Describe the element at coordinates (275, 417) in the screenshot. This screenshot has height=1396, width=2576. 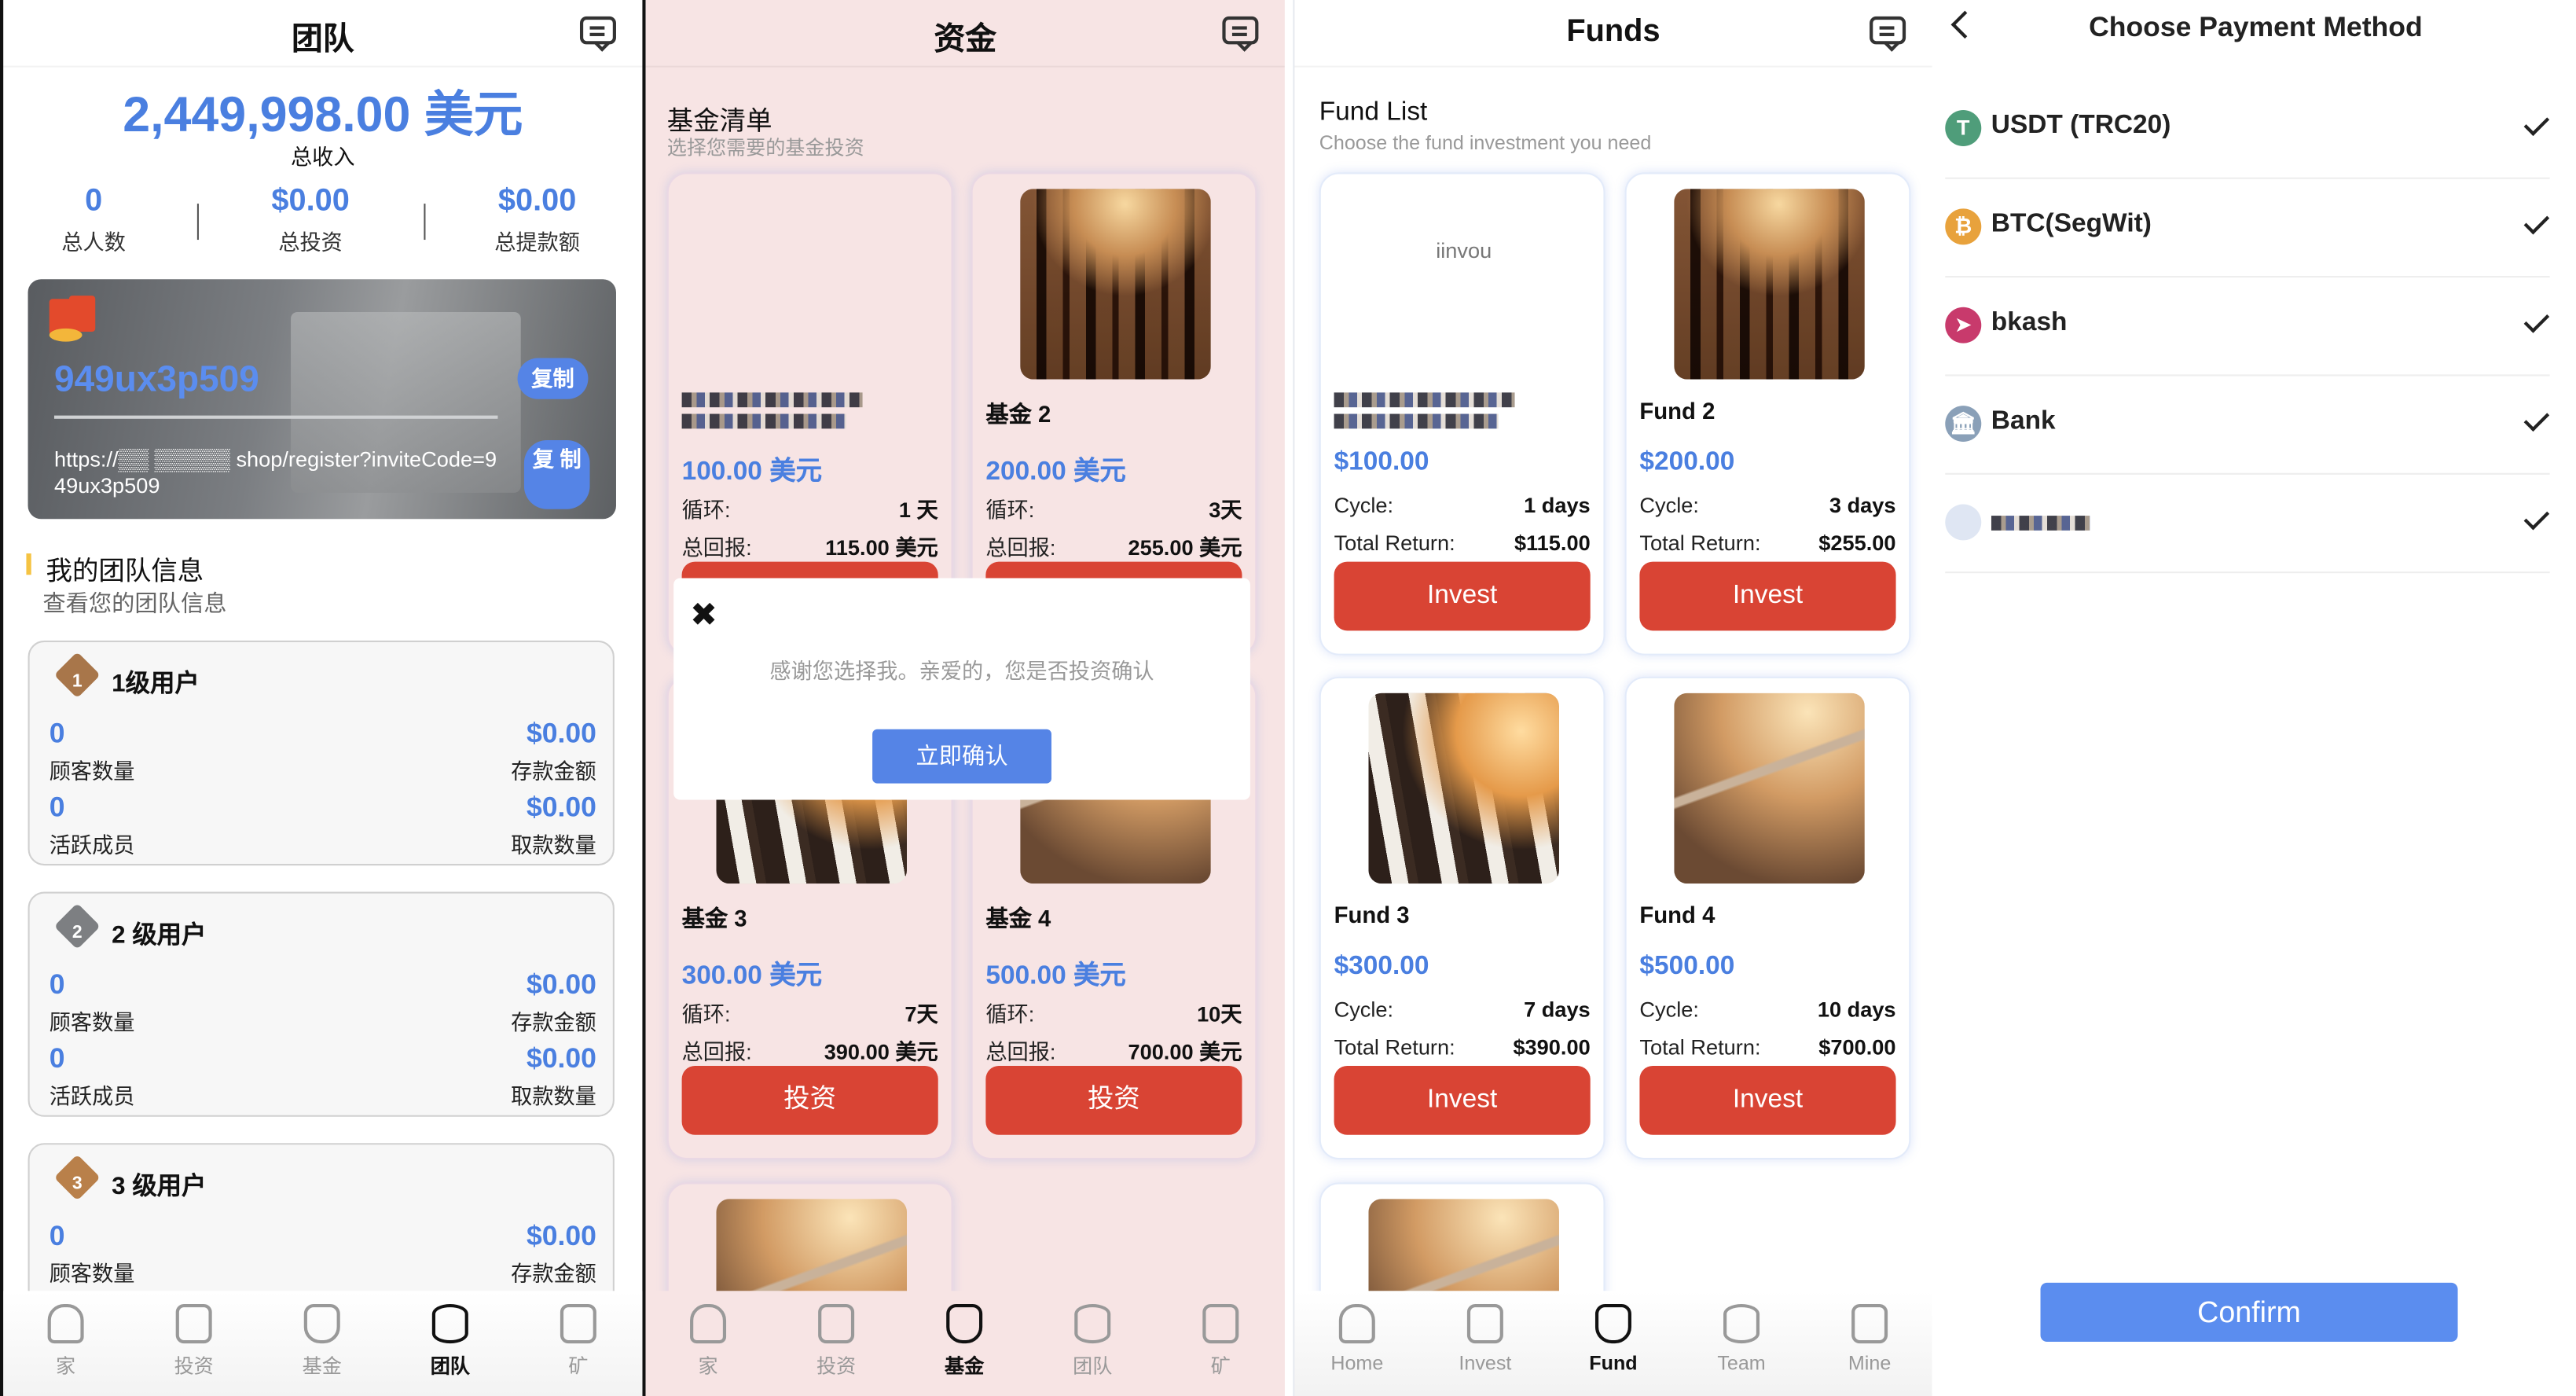
I see `divider` at that location.